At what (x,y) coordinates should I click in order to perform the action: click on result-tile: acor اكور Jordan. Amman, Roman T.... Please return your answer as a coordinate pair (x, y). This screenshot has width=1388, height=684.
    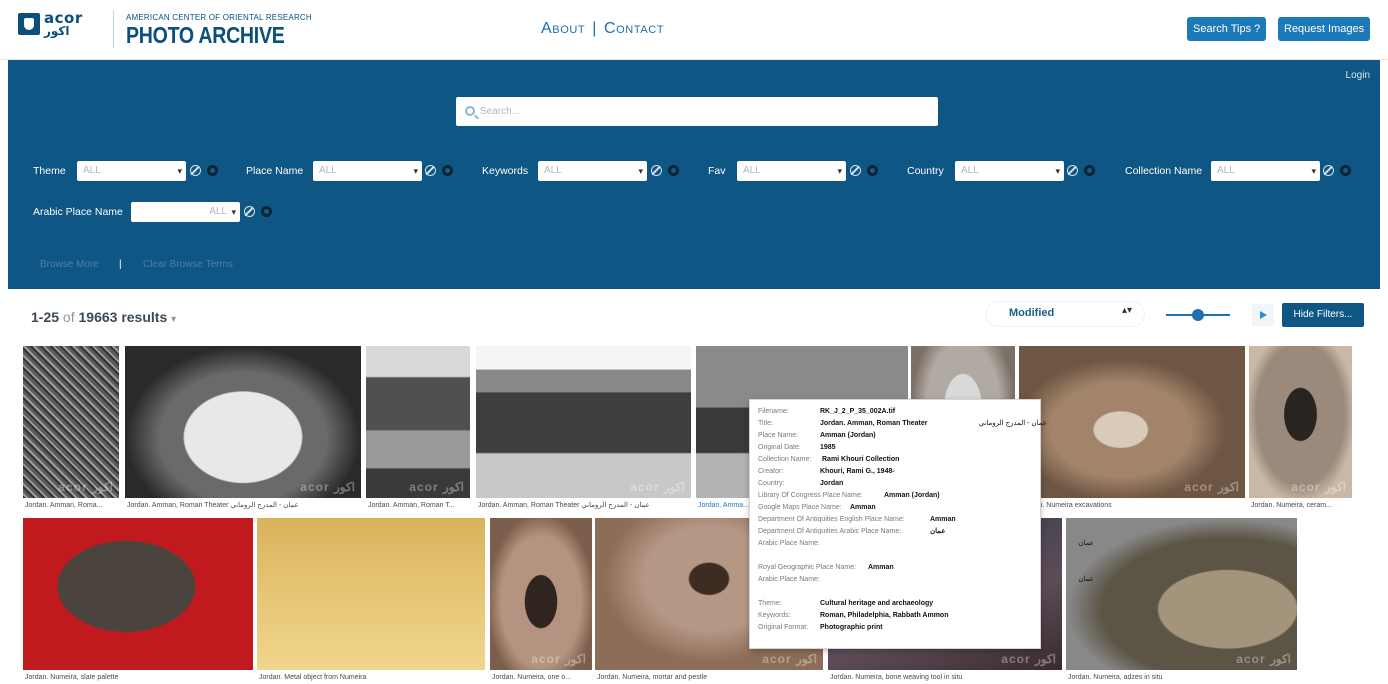
    Looking at the image, I should click on (418, 429).